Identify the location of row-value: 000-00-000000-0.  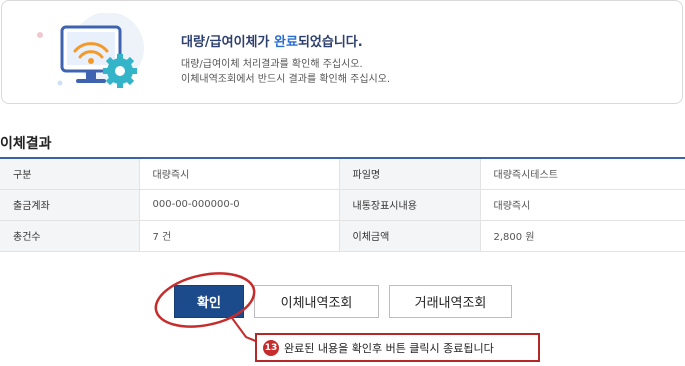
(239, 205).